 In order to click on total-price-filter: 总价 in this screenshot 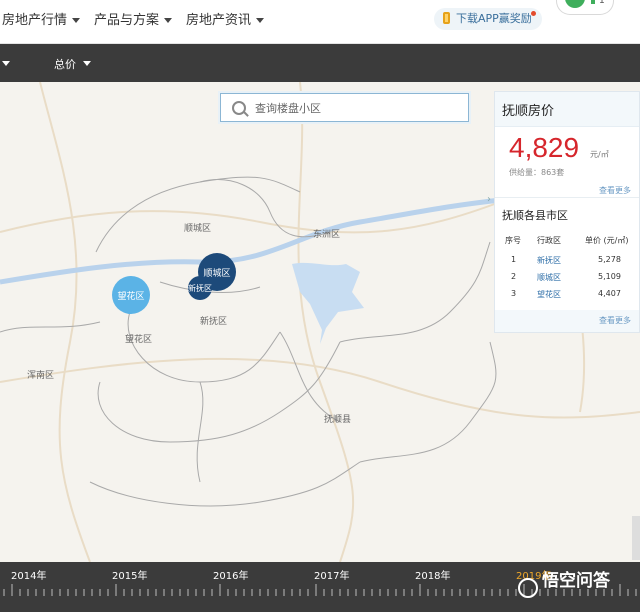, I will do `click(65, 64)`.